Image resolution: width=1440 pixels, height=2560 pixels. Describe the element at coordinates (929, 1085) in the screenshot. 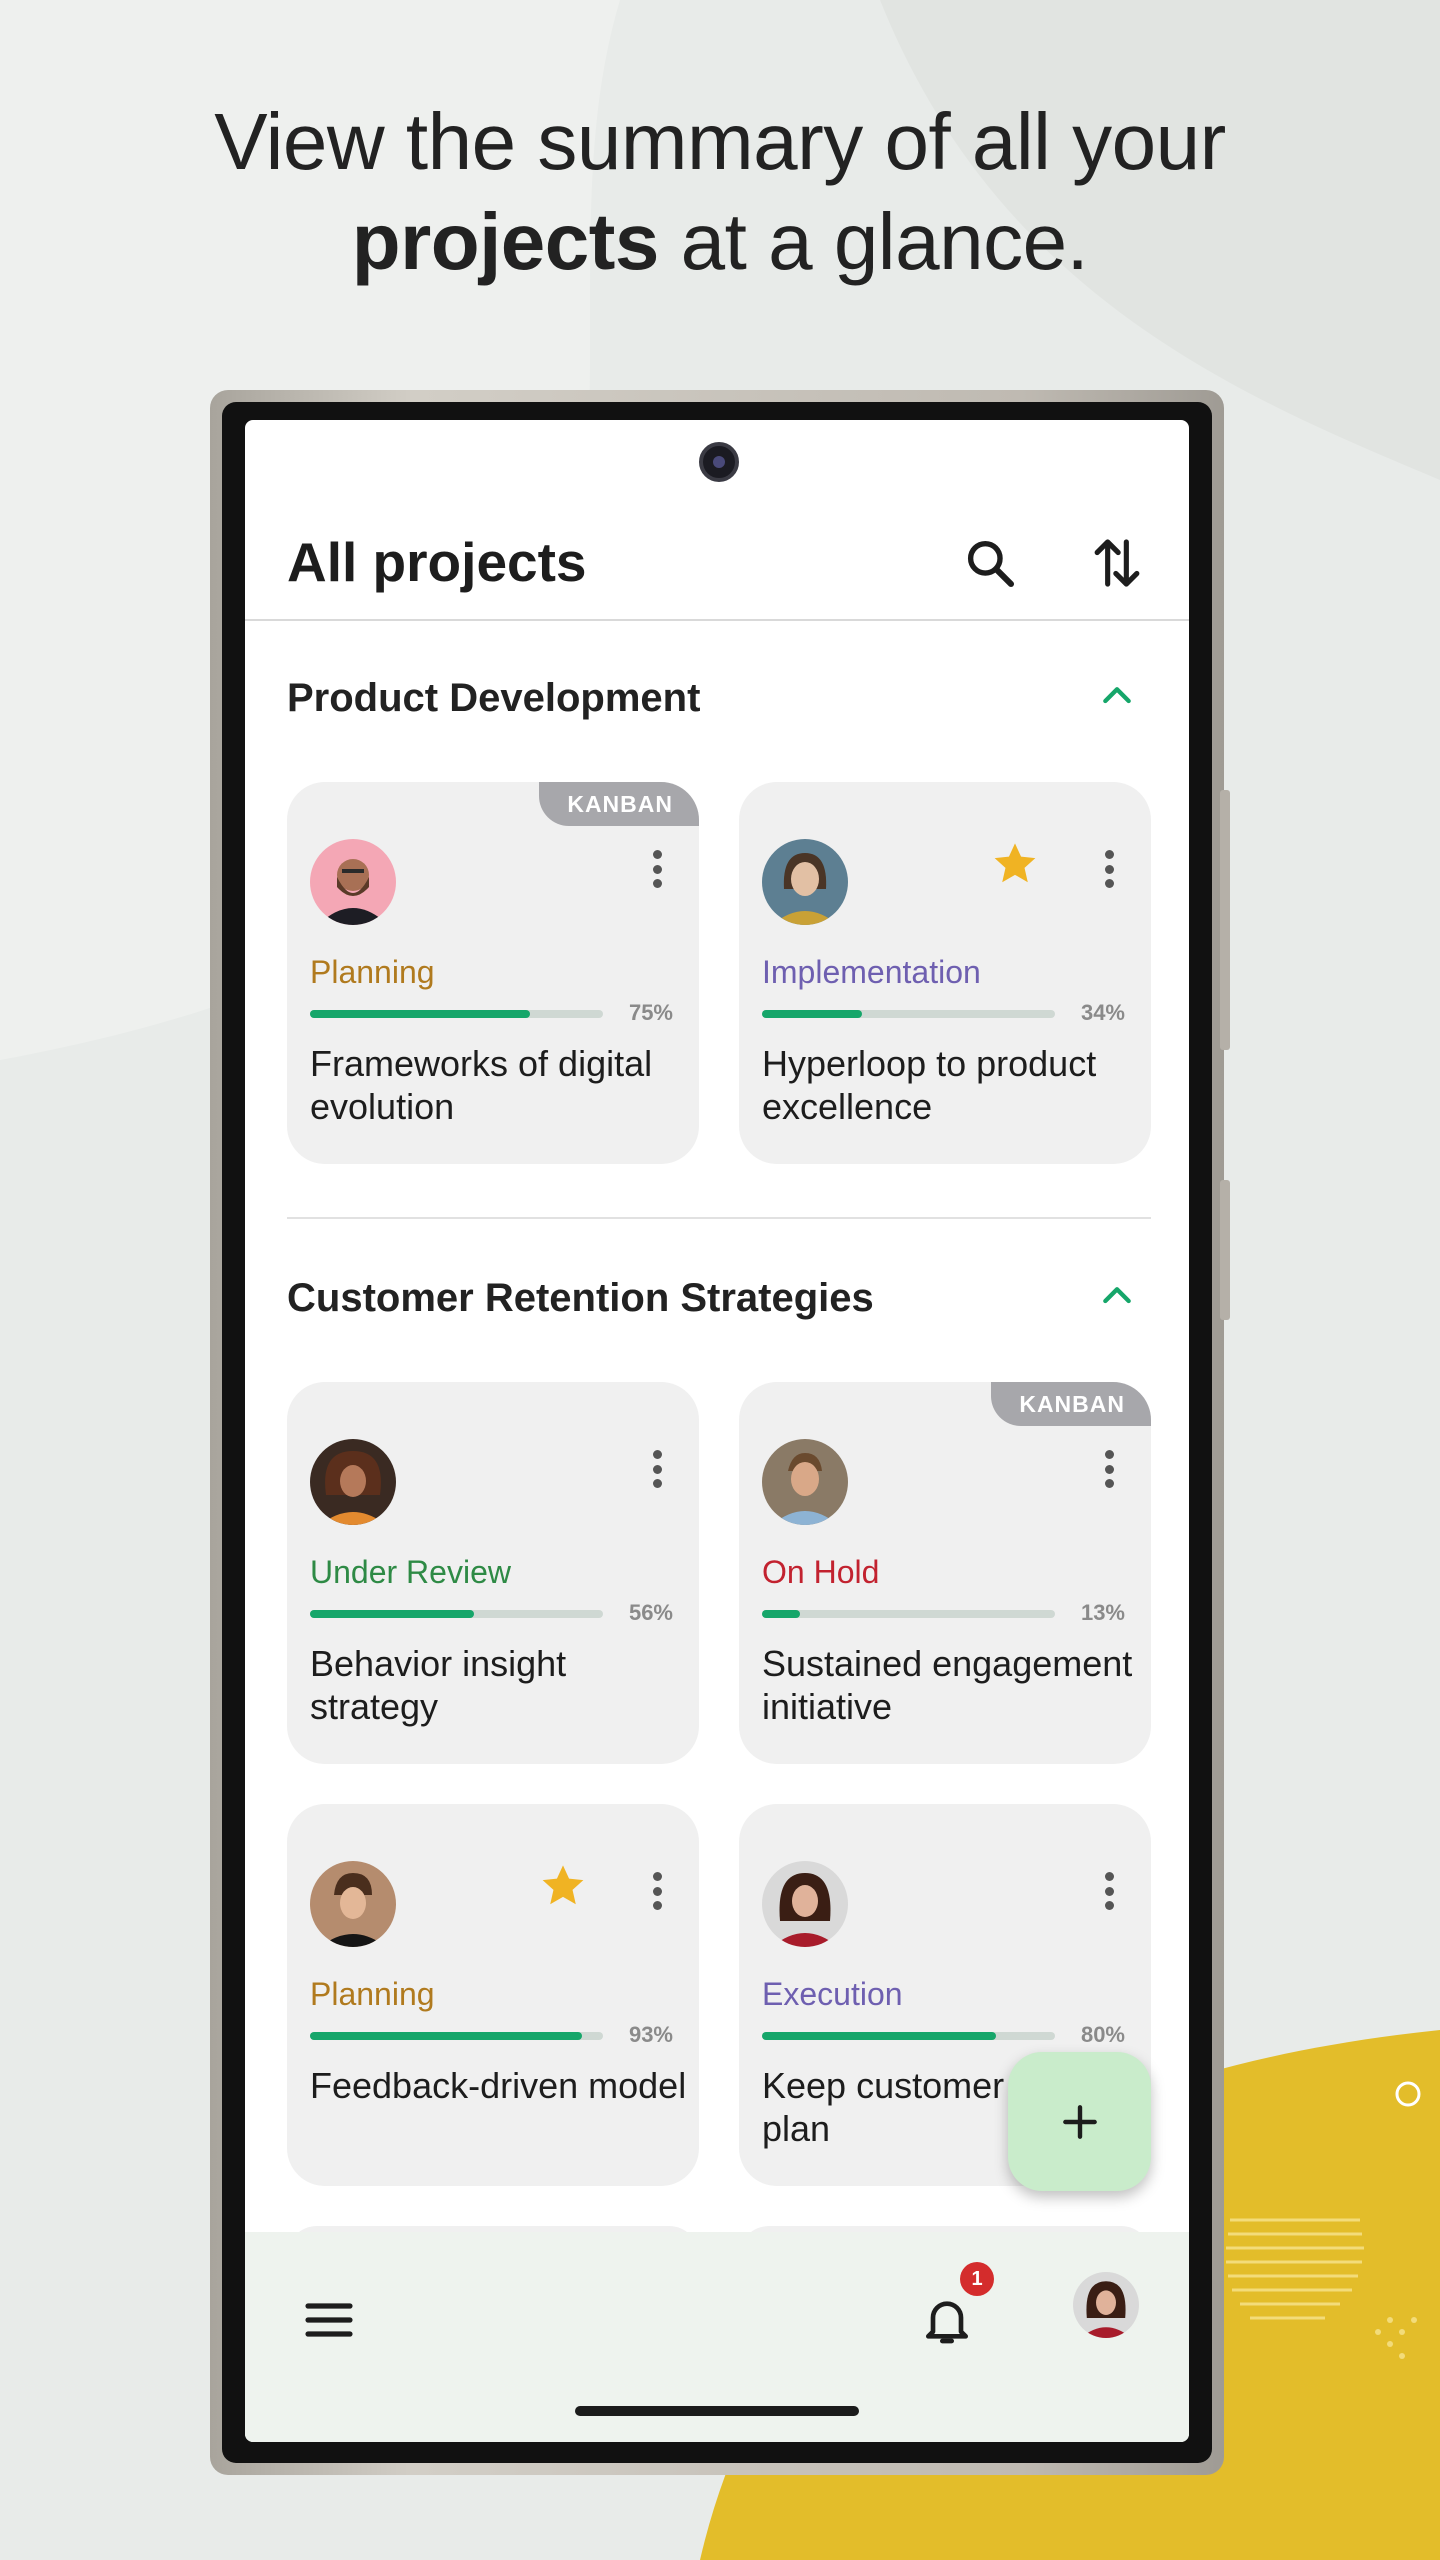

I see `project-title: Hyperloop to product excellence` at that location.